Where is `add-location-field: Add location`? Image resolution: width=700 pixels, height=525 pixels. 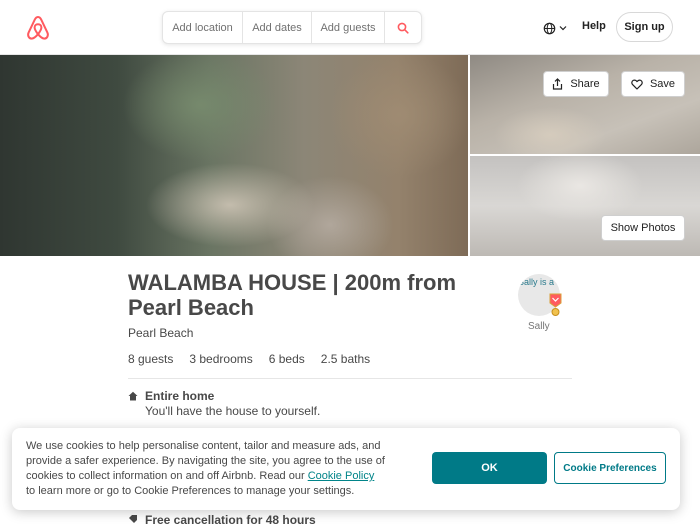 add-location-field: Add location is located at coordinates (203, 27).